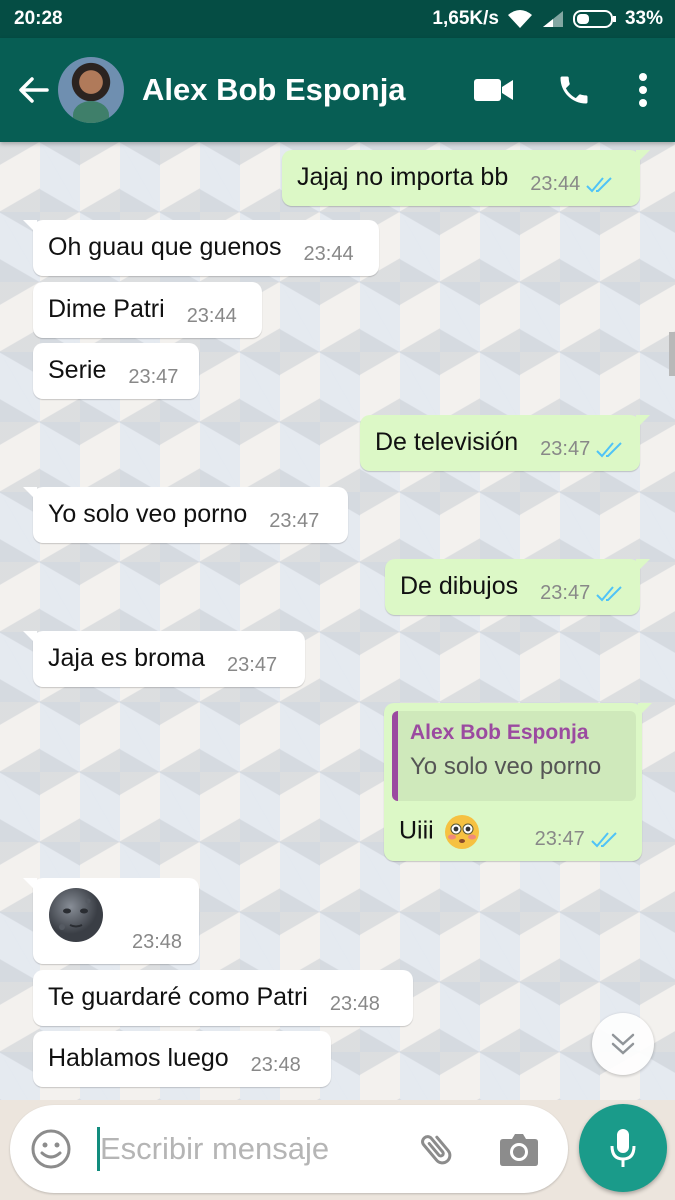 Image resolution: width=675 pixels, height=1200 pixels. What do you see at coordinates (643, 18) in the screenshot?
I see `battery-percent: 33%` at bounding box center [643, 18].